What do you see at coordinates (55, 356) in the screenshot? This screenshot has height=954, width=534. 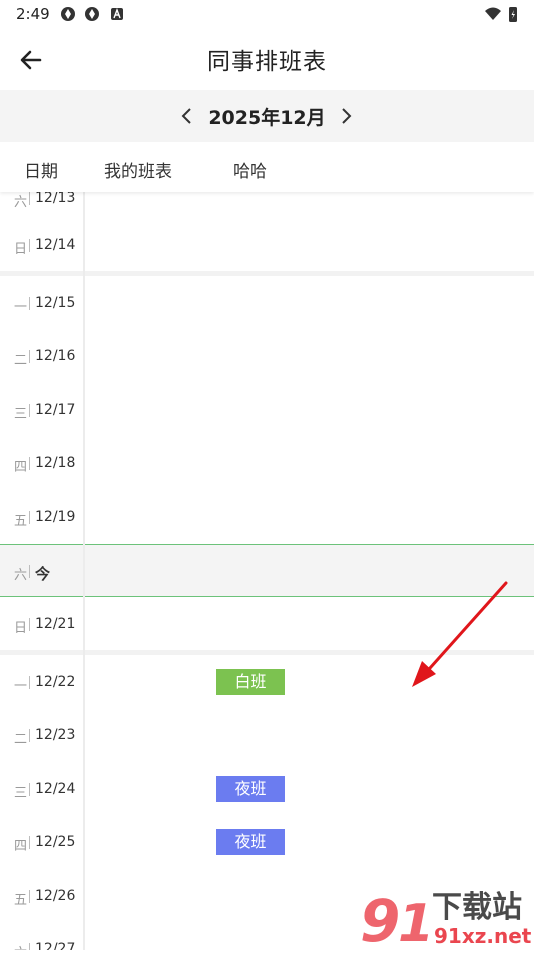 I see `date-label: 12/16` at bounding box center [55, 356].